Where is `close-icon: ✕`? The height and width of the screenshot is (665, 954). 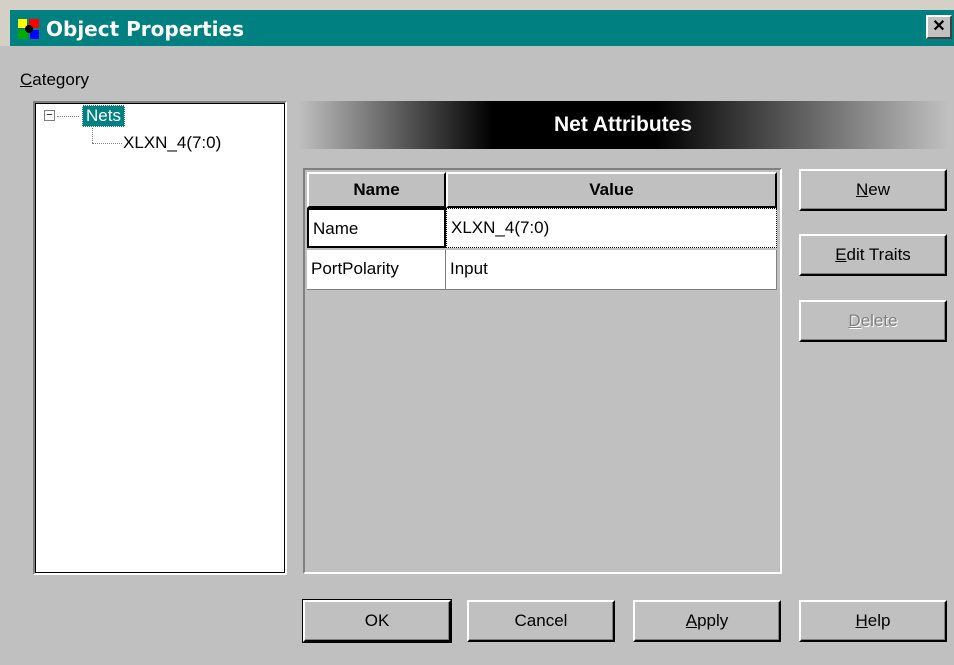 close-icon: ✕ is located at coordinates (939, 26).